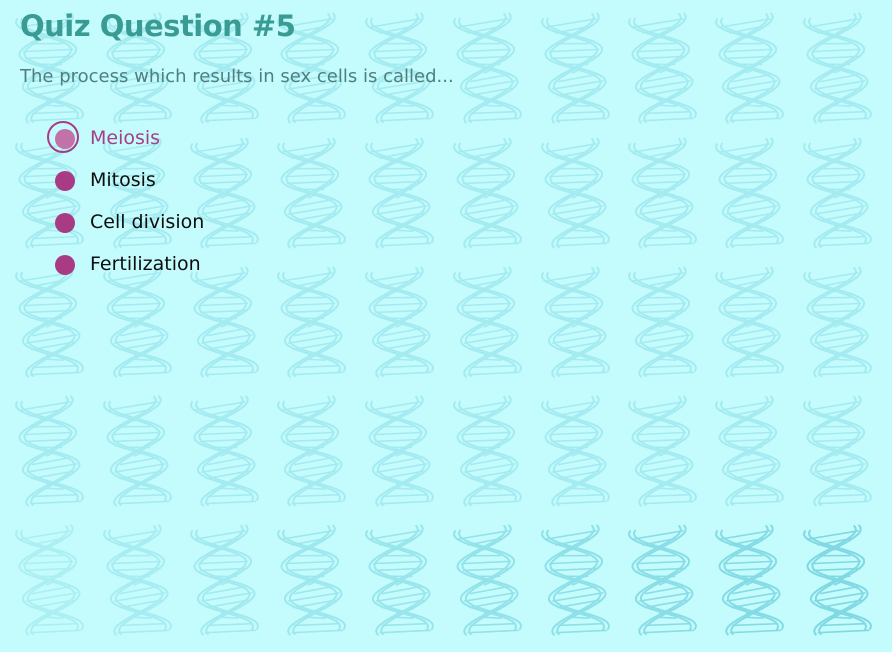  What do you see at coordinates (147, 222) in the screenshot?
I see `option-label: Cell division` at bounding box center [147, 222].